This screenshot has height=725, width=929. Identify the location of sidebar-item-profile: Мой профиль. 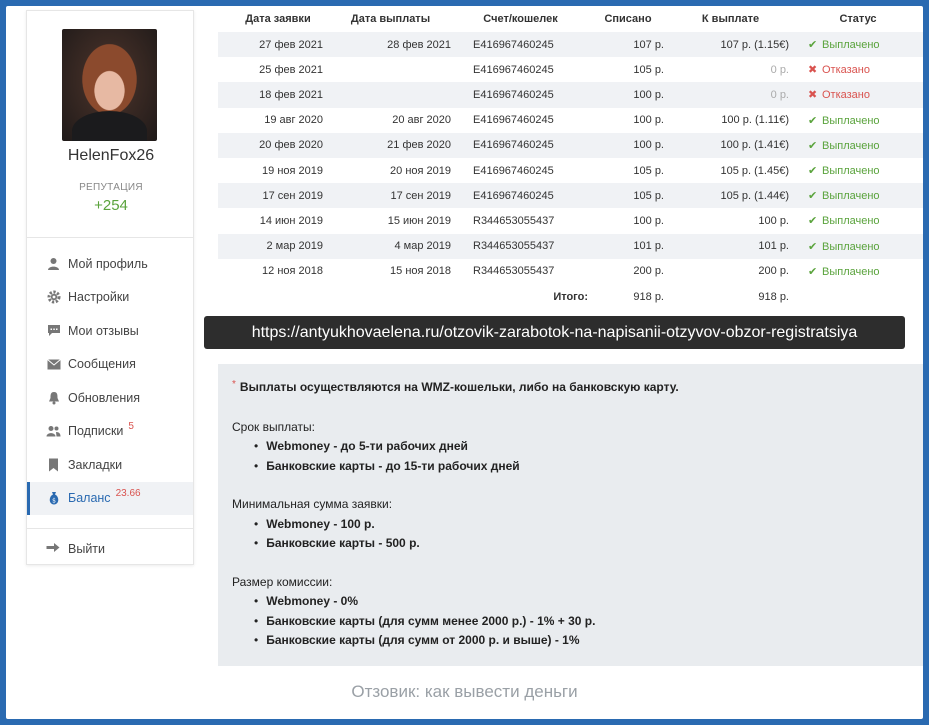
(110, 264).